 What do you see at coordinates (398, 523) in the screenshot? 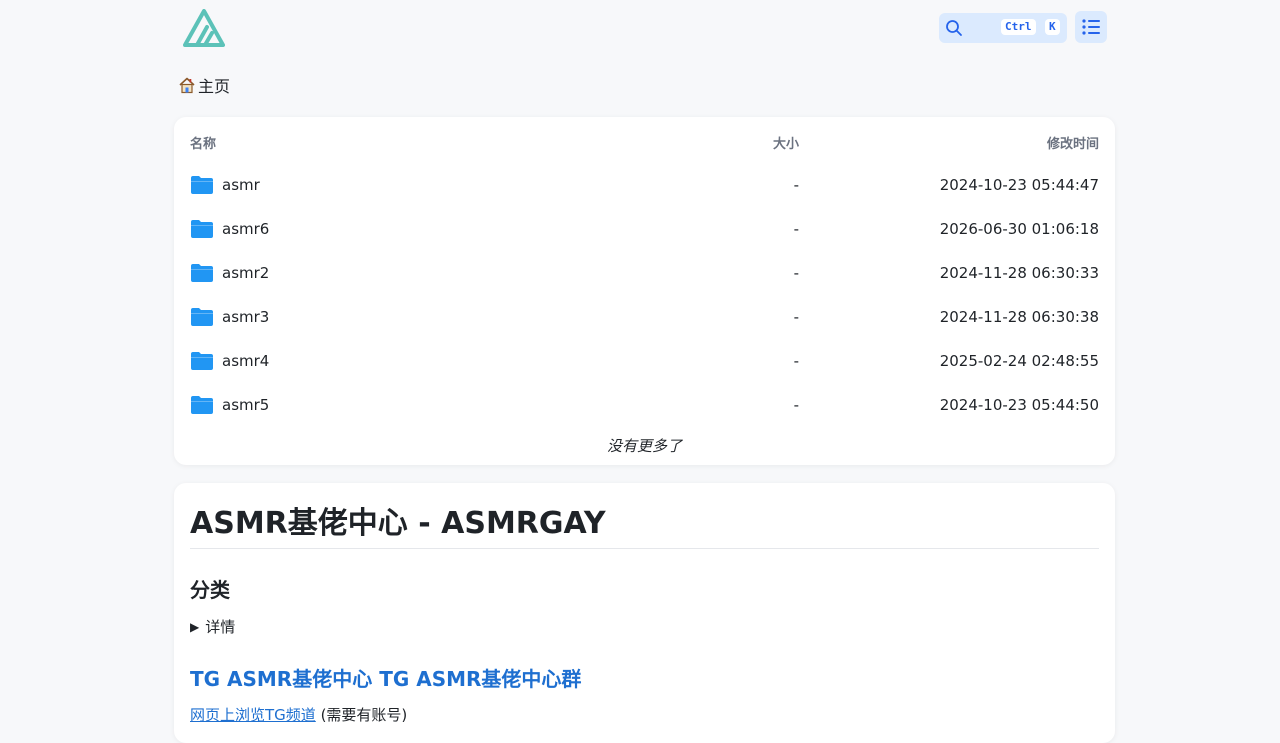
I see `readme-title: ASMR基佬中心 - ASMRGAY` at bounding box center [398, 523].